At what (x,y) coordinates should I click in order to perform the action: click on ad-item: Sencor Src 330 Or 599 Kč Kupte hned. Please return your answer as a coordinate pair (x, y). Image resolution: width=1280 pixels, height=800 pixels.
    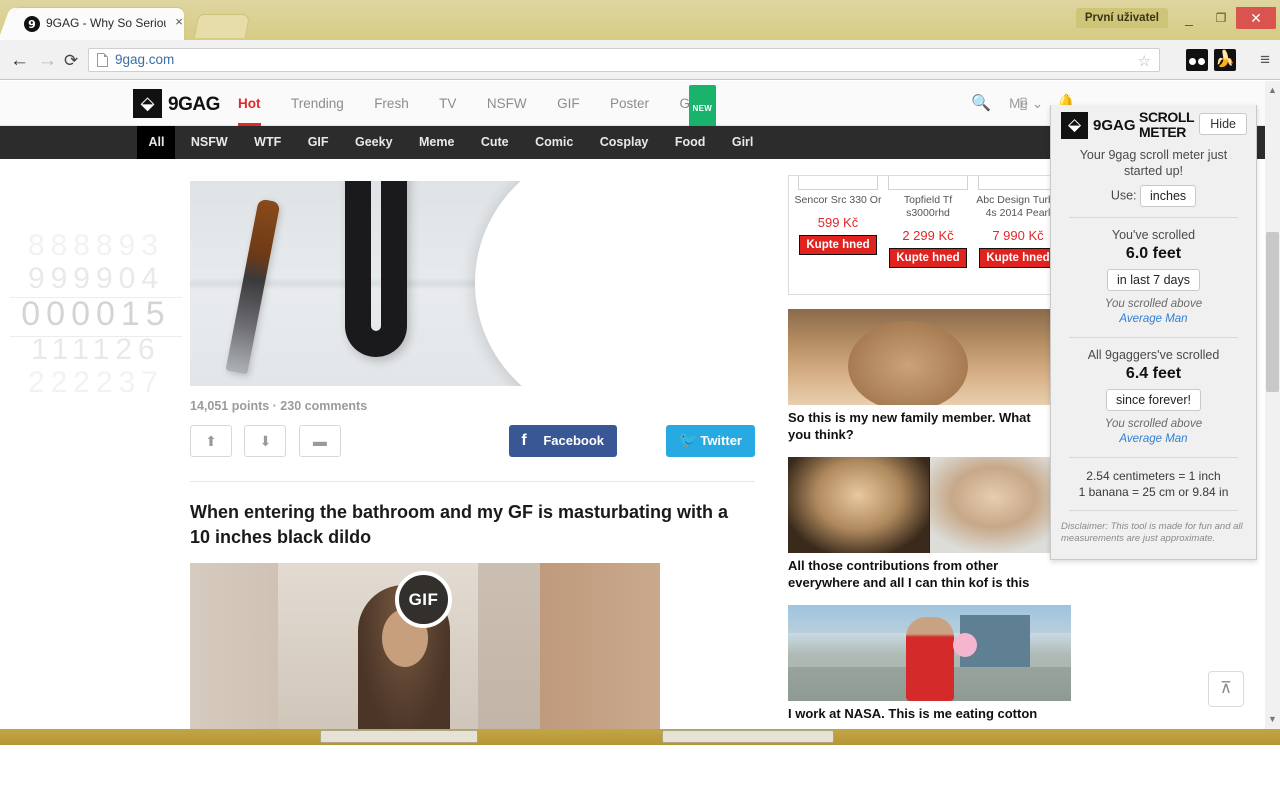
    Looking at the image, I should click on (838, 215).